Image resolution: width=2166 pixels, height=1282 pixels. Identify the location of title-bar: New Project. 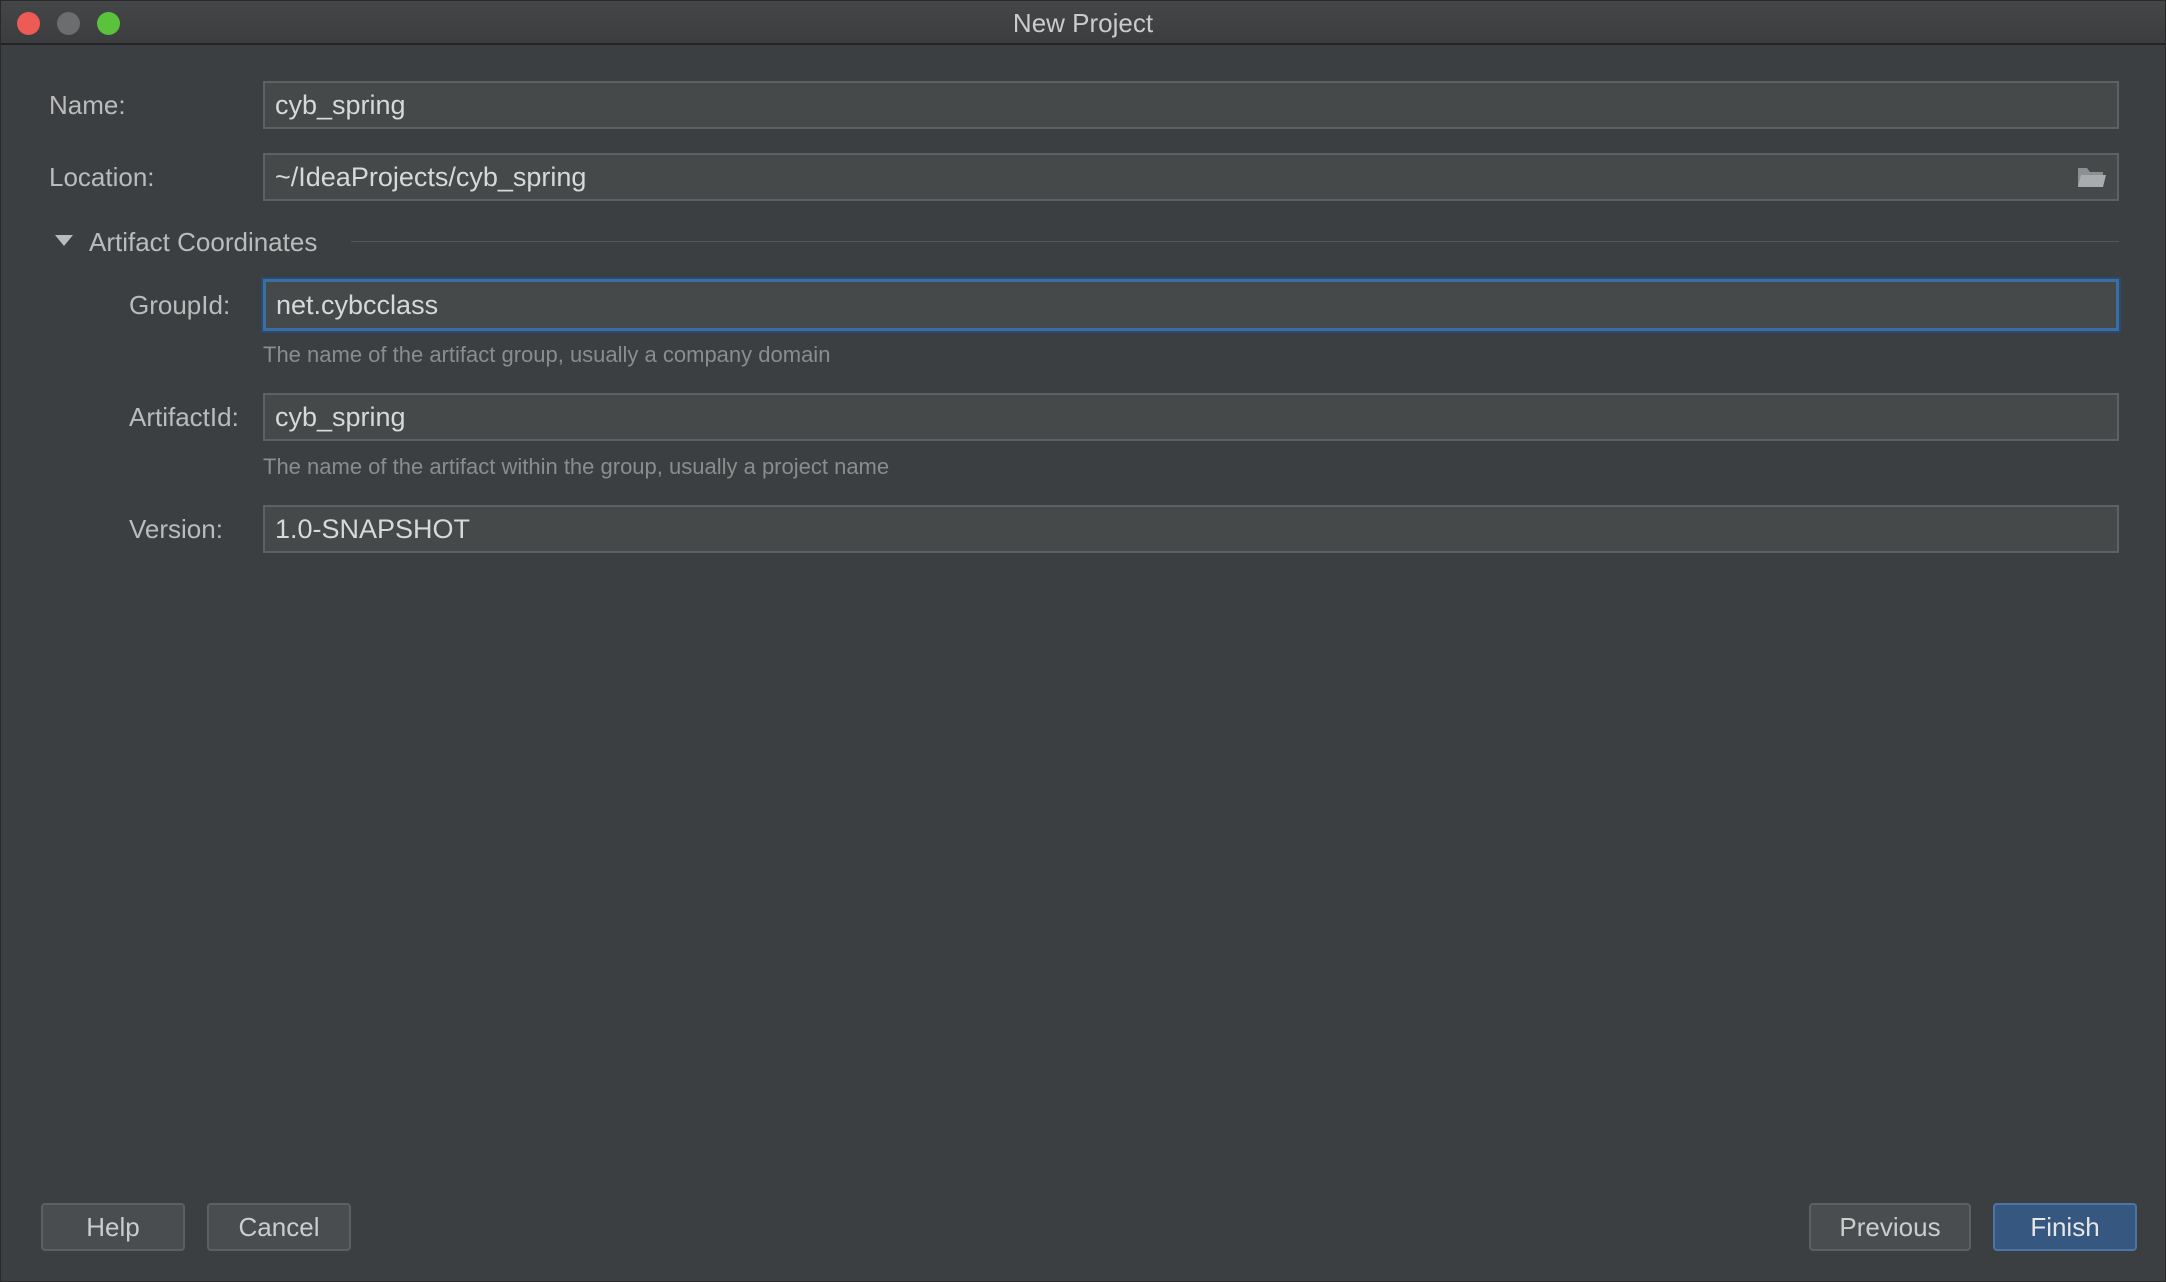
(1083, 23).